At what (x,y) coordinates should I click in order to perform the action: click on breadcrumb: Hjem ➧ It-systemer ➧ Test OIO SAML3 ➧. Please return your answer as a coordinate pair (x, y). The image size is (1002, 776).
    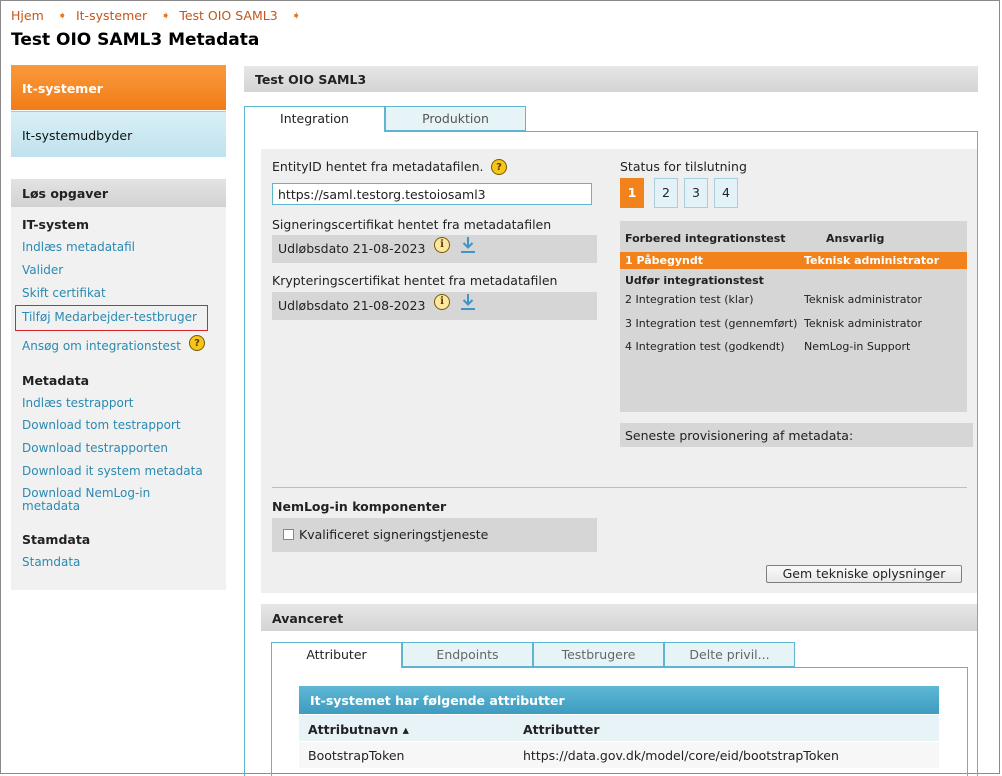
    Looking at the image, I should click on (160, 15).